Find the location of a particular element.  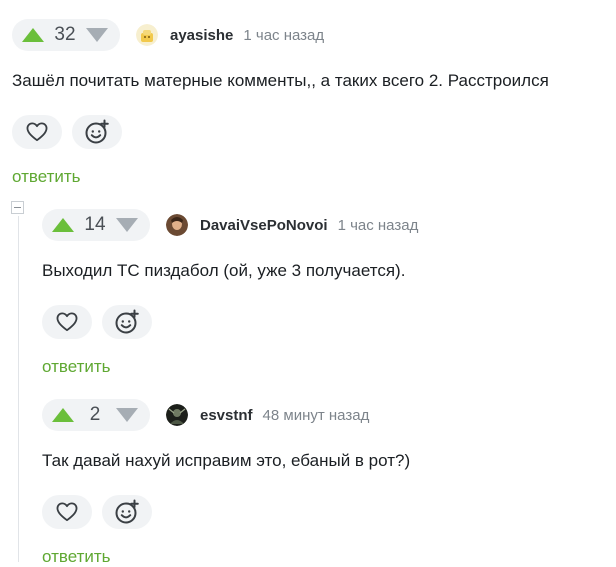

timestamp: 48 минут назад is located at coordinates (316, 415).